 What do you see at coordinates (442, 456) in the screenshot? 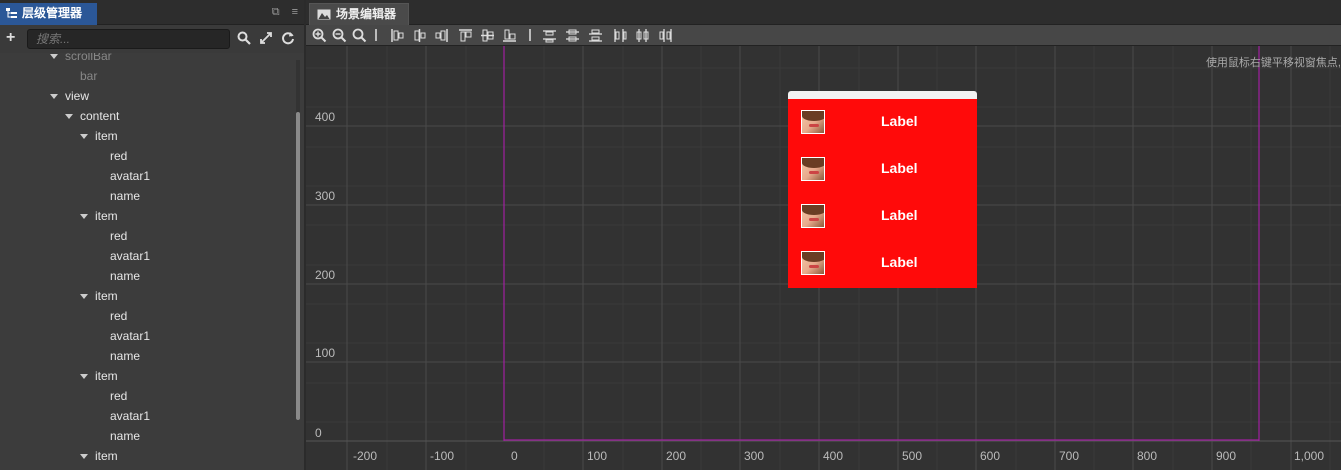
I see `x-axis-label: -100` at bounding box center [442, 456].